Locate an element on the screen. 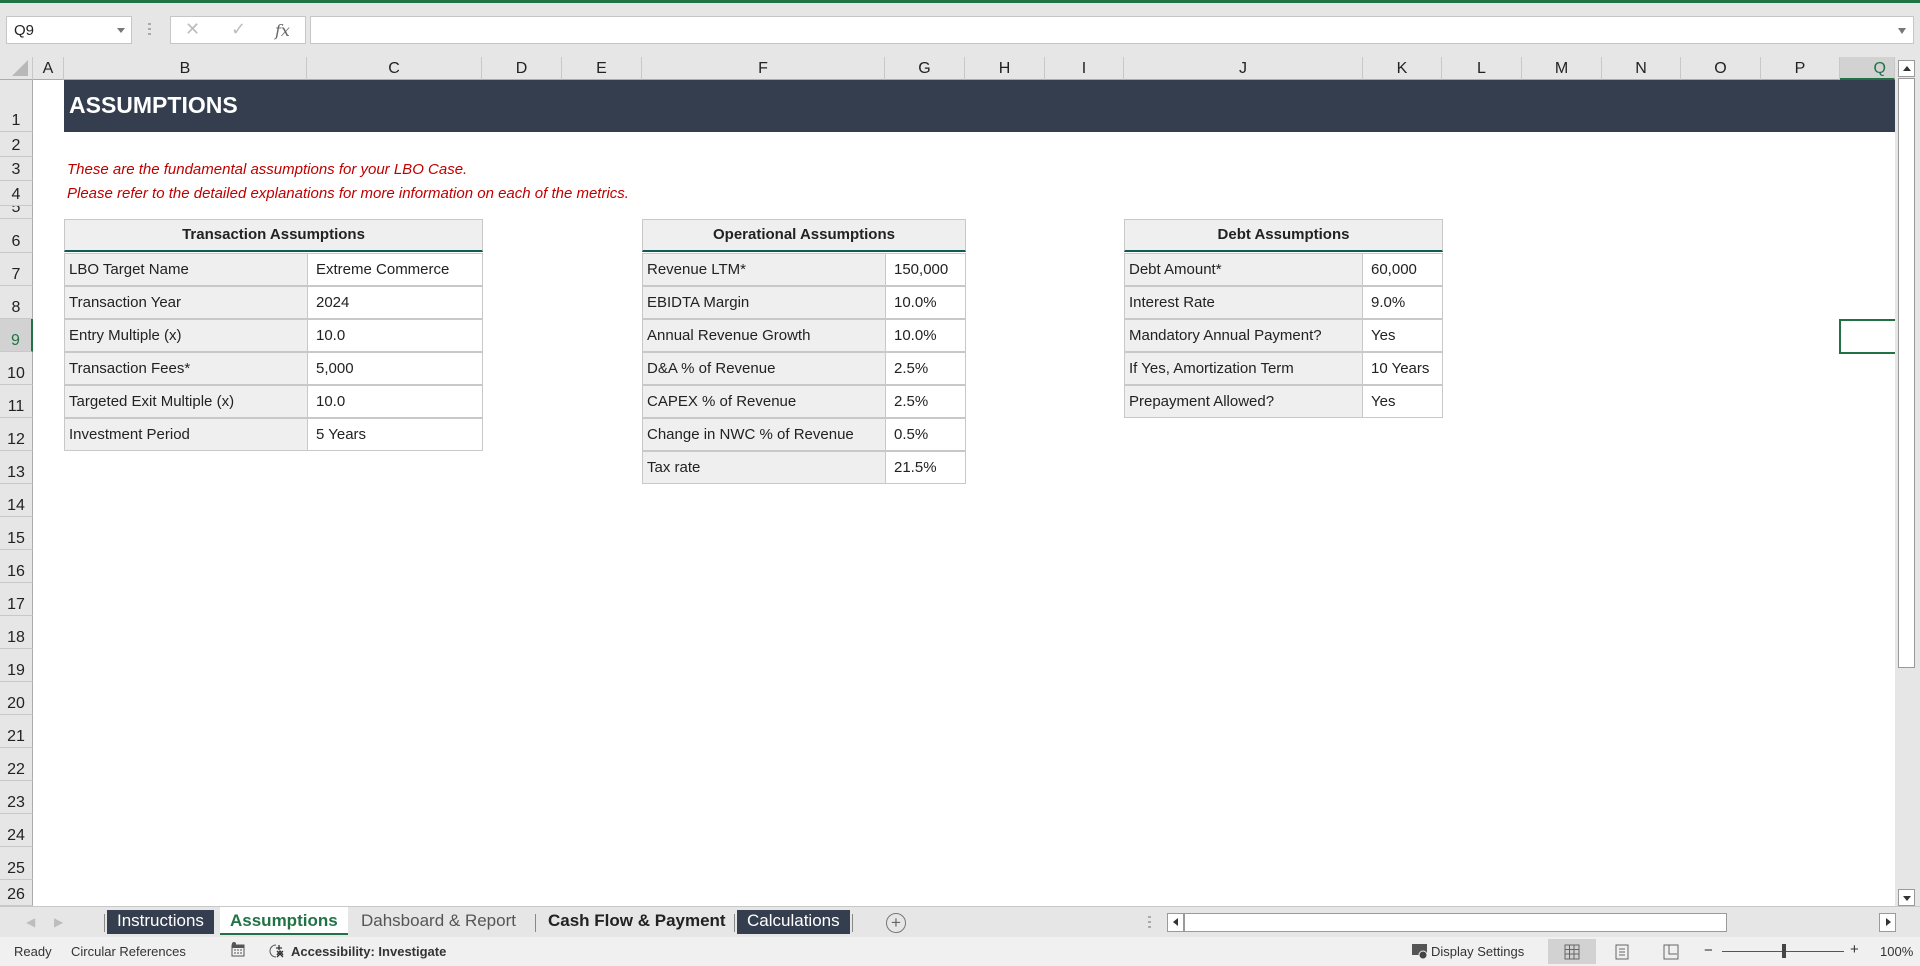  accessibility-icon is located at coordinates (277, 952).